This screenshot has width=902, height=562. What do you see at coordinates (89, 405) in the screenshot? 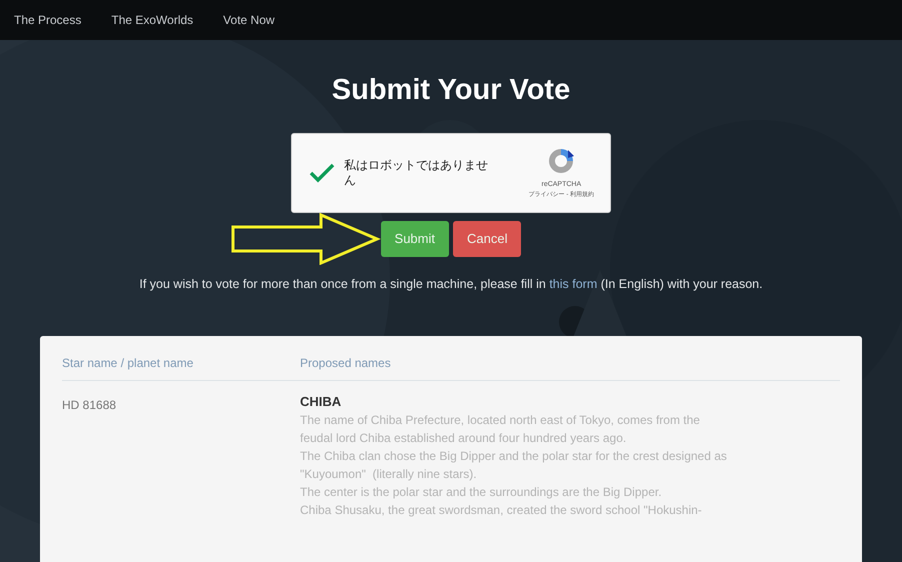
I see `table-cell: HD 81688` at bounding box center [89, 405].